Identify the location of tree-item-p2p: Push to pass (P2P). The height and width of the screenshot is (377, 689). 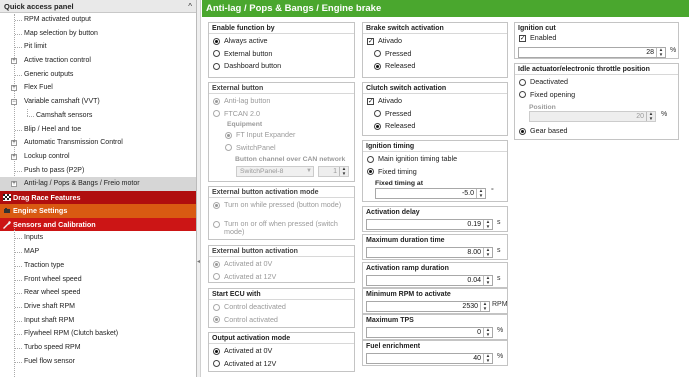
(98, 171).